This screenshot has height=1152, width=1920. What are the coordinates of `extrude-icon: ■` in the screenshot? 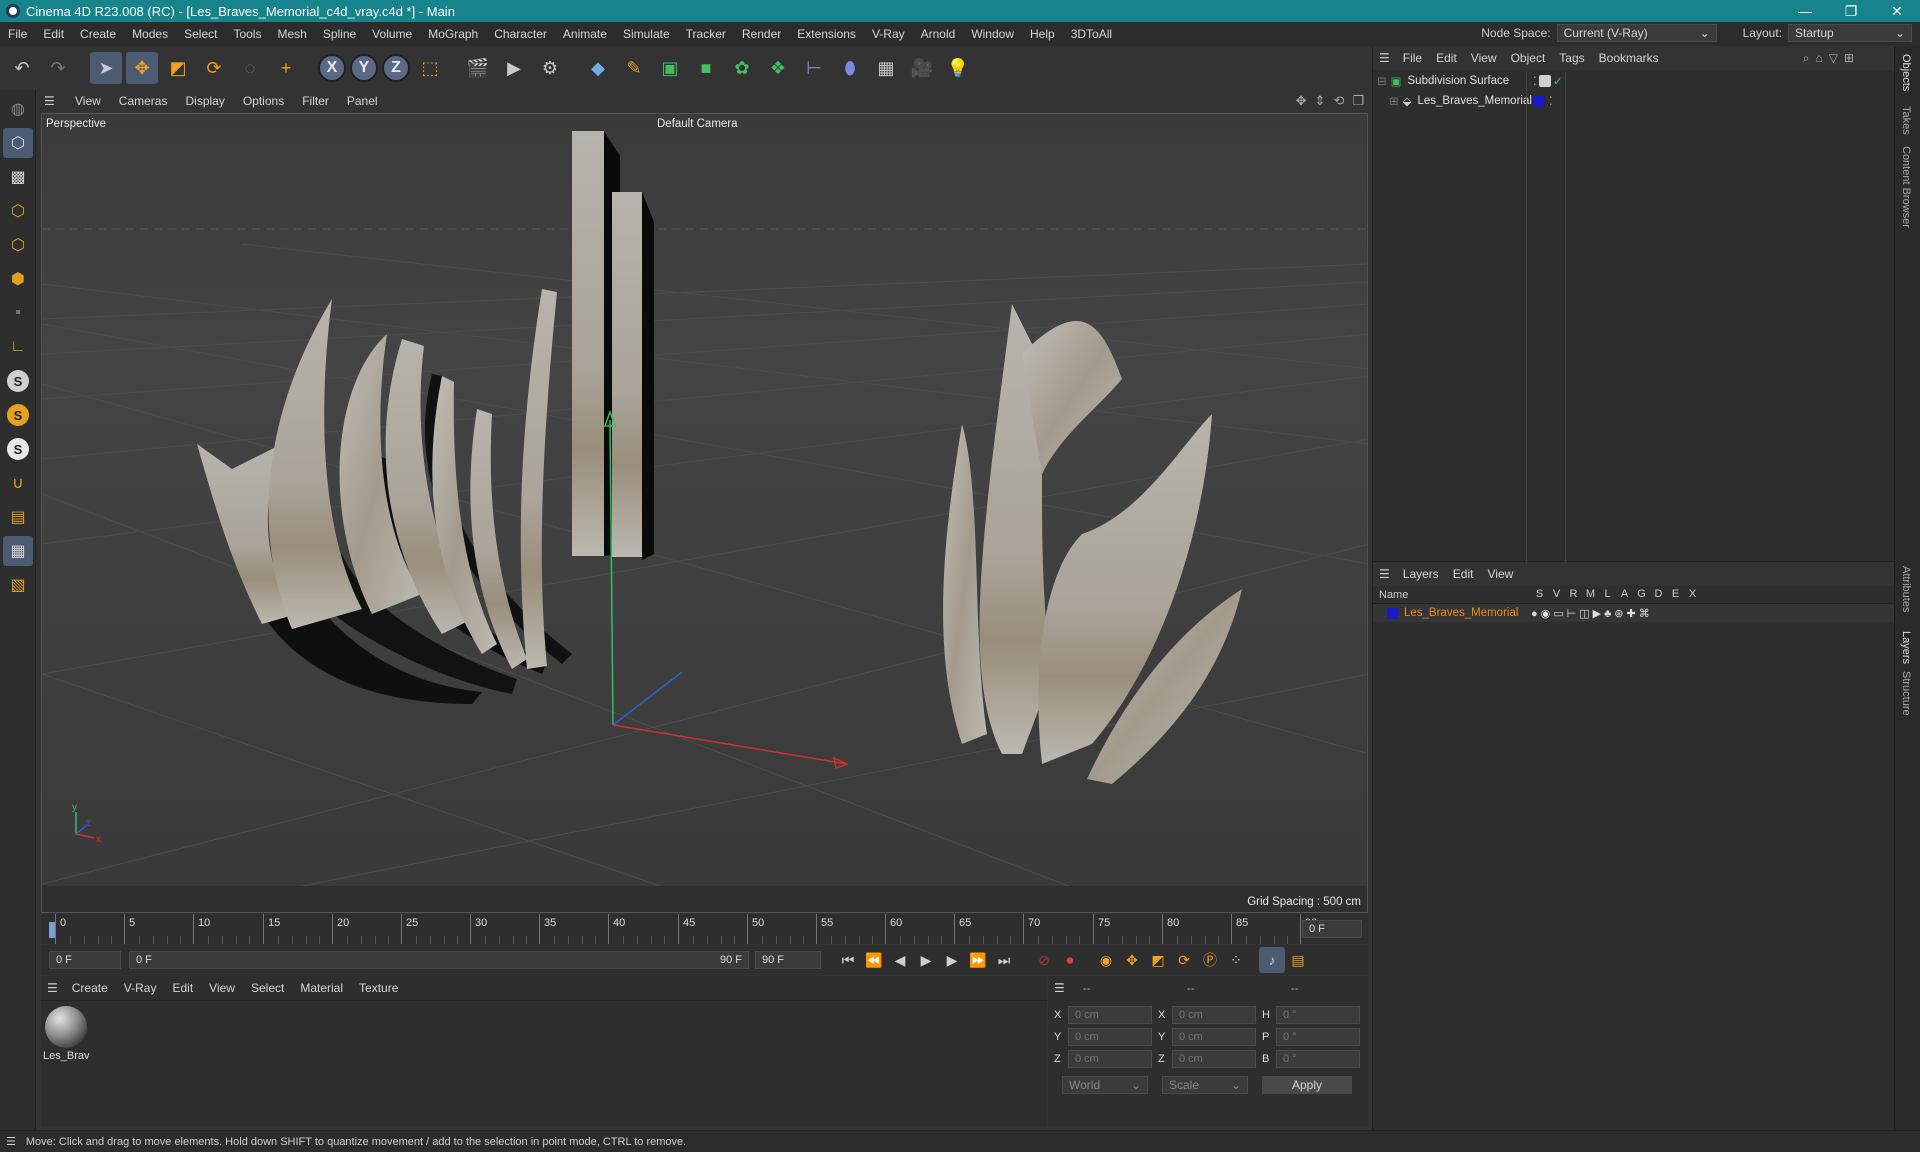 It's located at (706, 68).